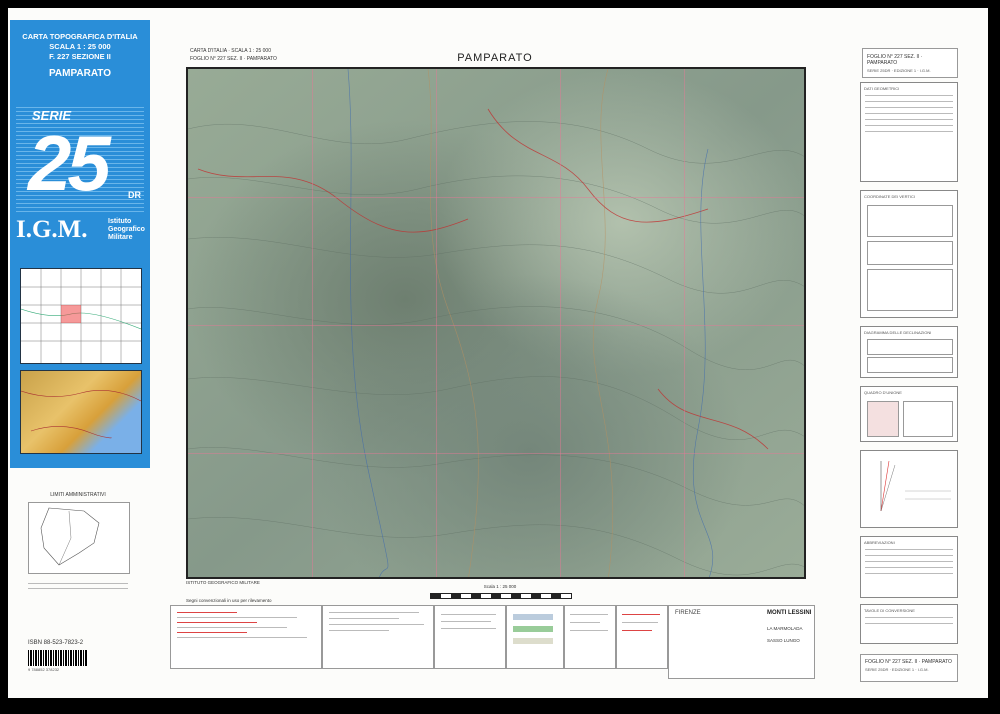 The image size is (1000, 714). Describe the element at coordinates (126, 229) in the screenshot. I see `igm-institute: Istituto Geografico Militare` at that location.